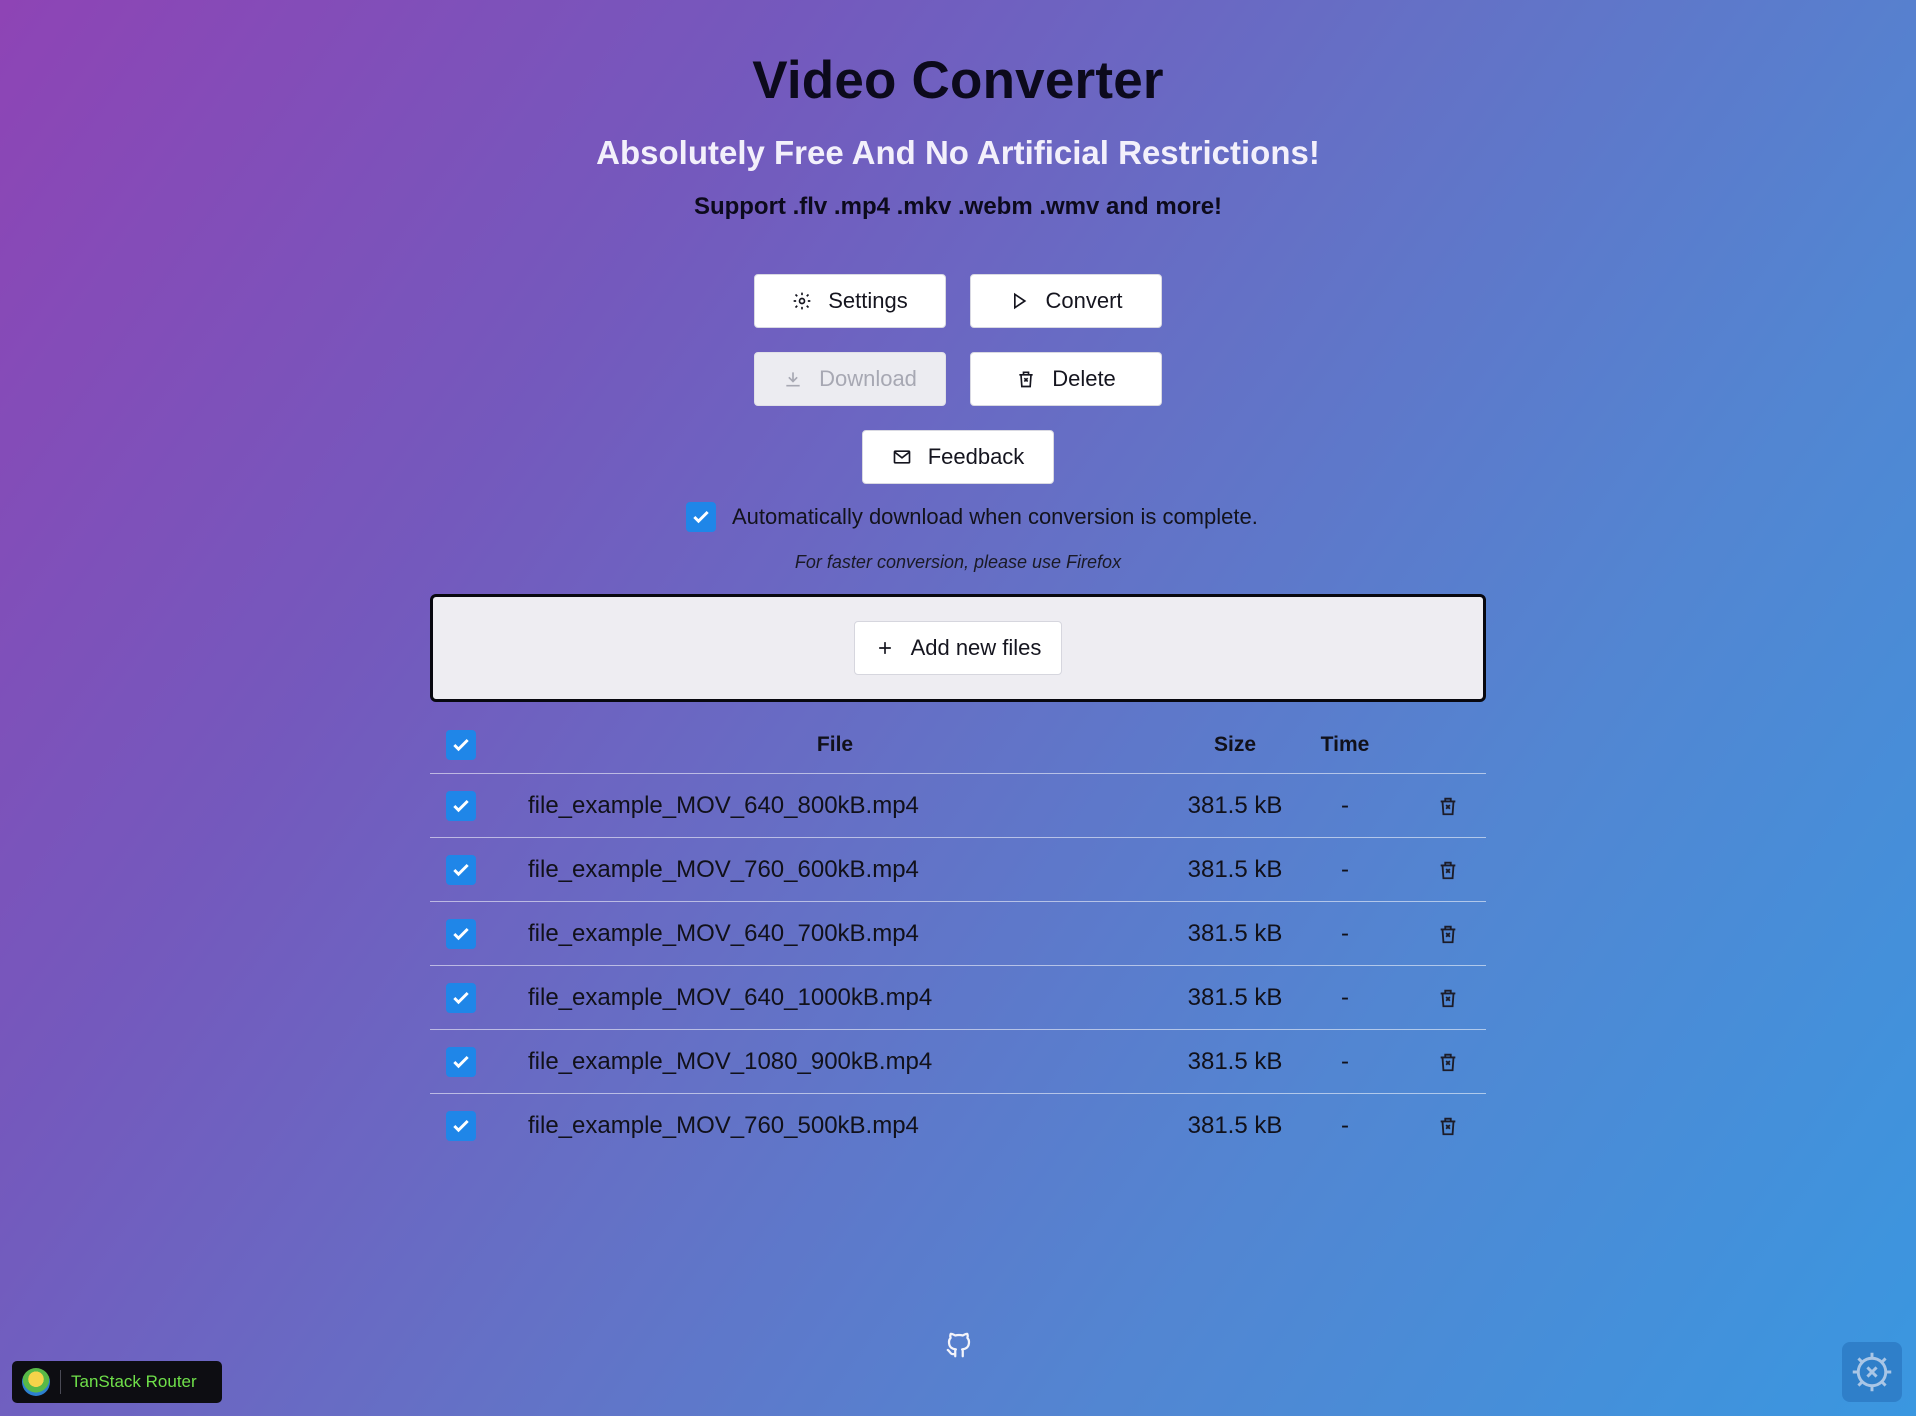  What do you see at coordinates (958, 745) in the screenshot?
I see `table-header: File Size Time` at bounding box center [958, 745].